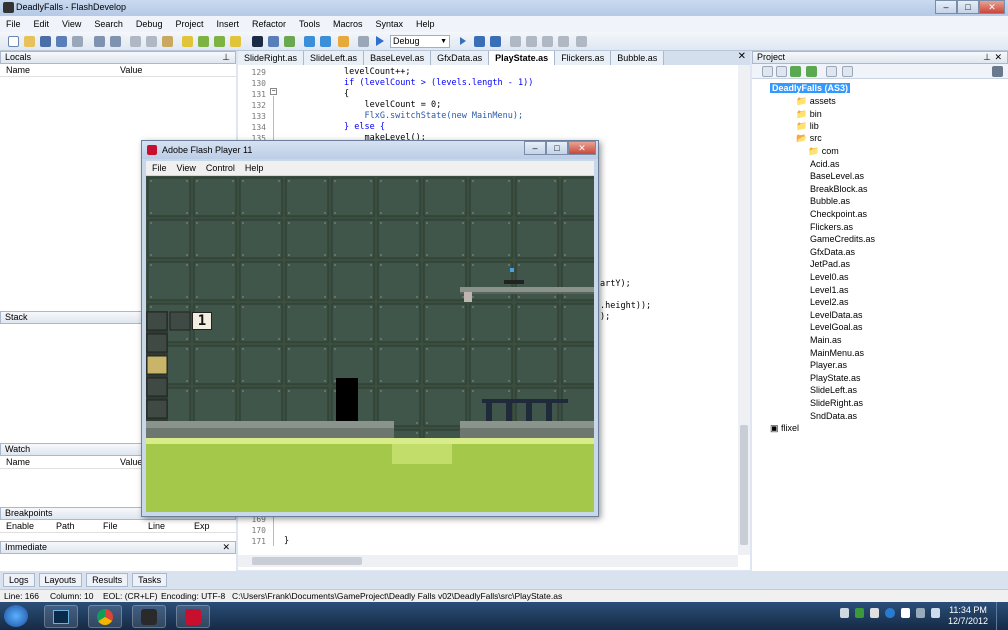  What do you see at coordinates (488, 561) in the screenshot?
I see `editor-horizontal-scrollbar` at bounding box center [488, 561].